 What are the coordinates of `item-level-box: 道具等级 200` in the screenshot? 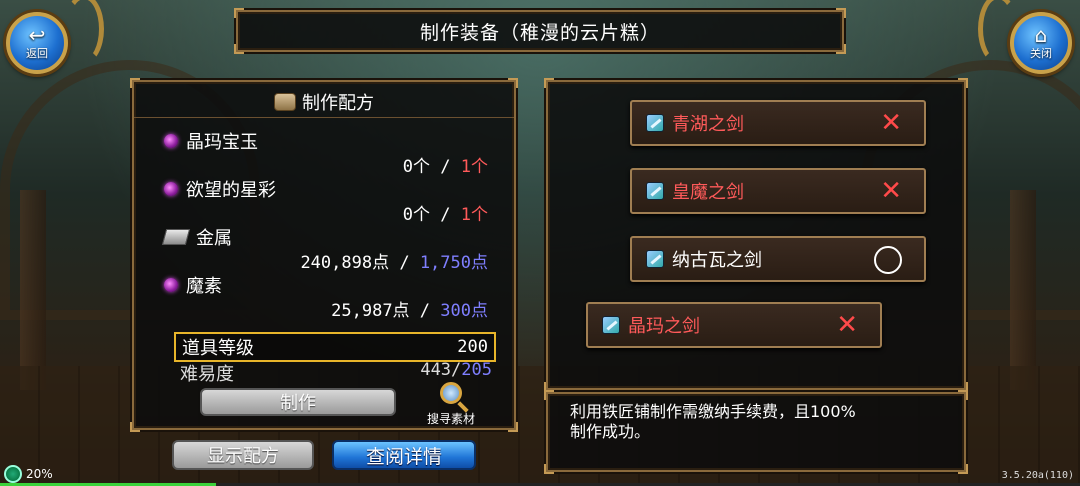 It's located at (335, 347).